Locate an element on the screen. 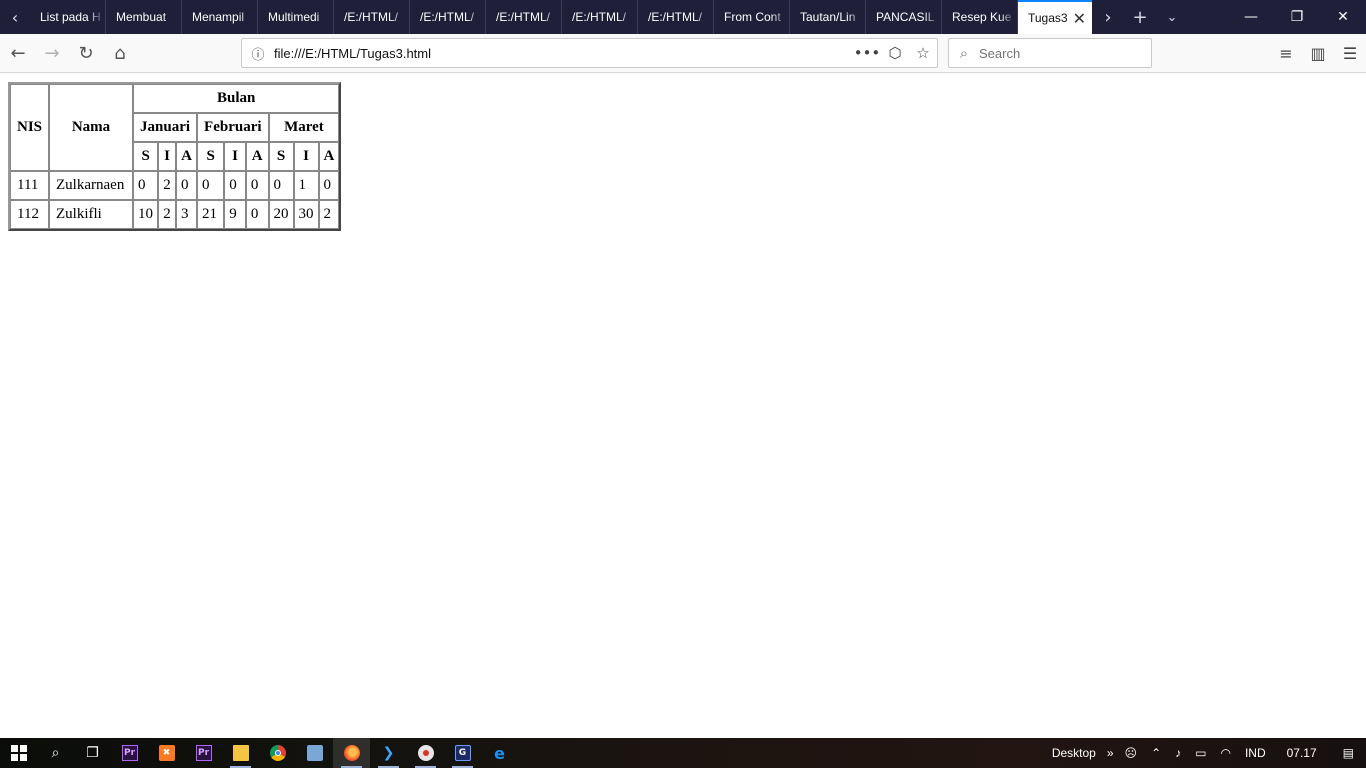 The image size is (1366, 768). toolbar-right: ≡ ▥ ☰ is located at coordinates (1318, 53).